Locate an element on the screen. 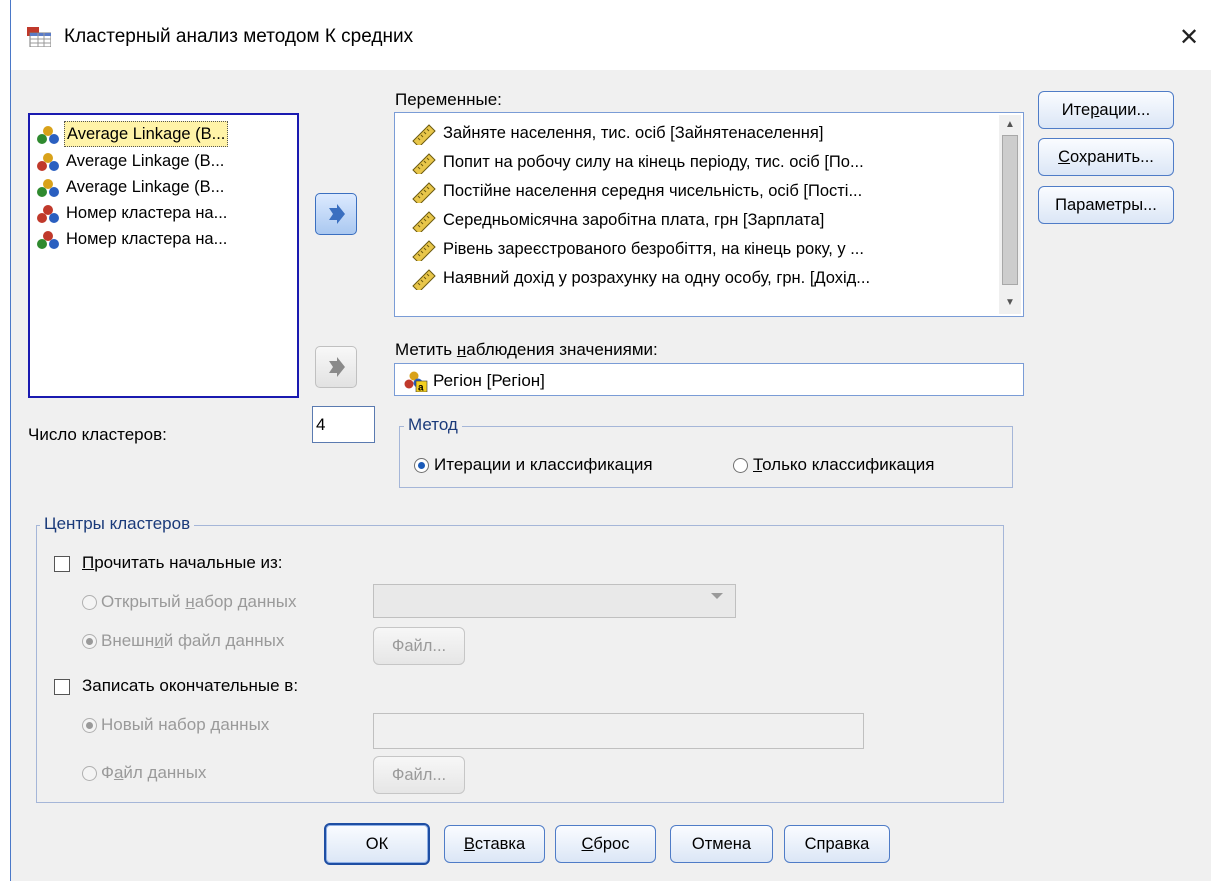 This screenshot has height=881, width=1211. open-dataset-combo is located at coordinates (554, 601).